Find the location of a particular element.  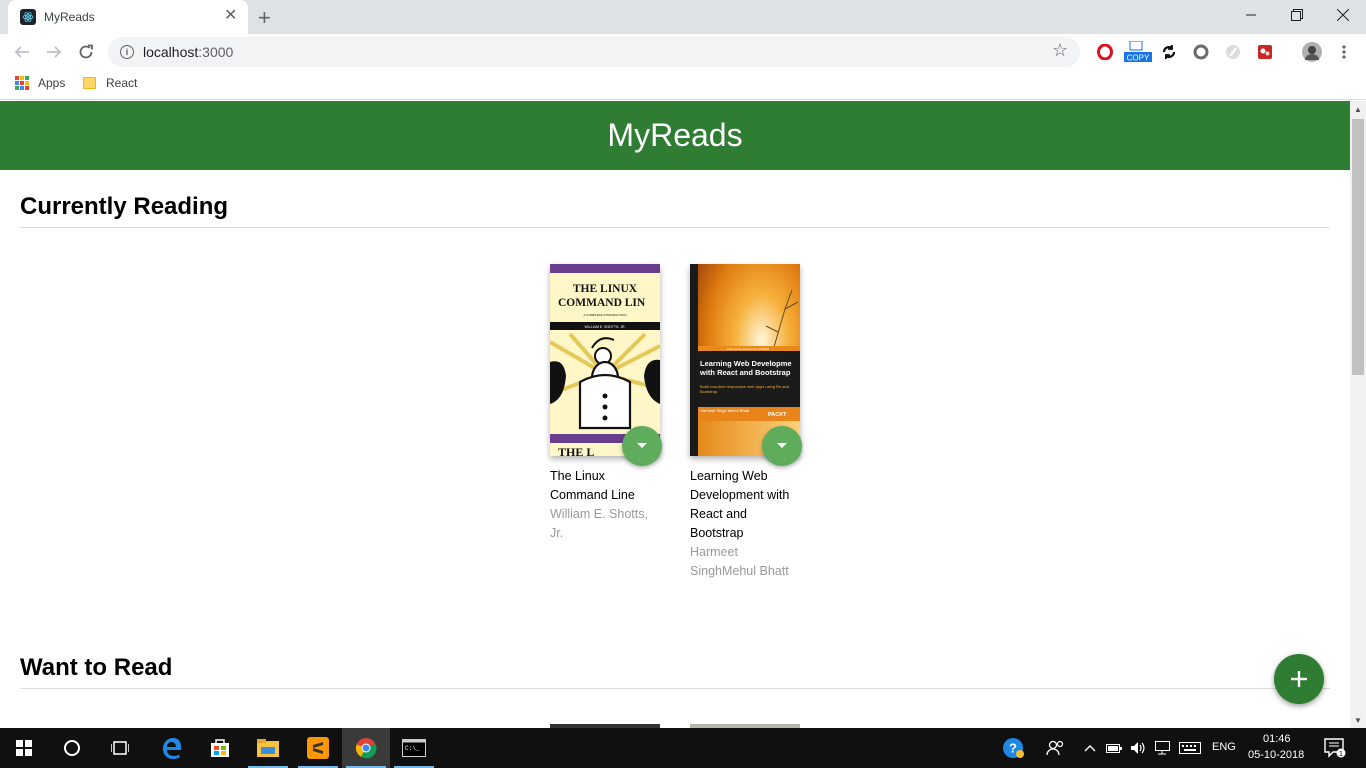

scroll-thumb is located at coordinates (1358, 247).